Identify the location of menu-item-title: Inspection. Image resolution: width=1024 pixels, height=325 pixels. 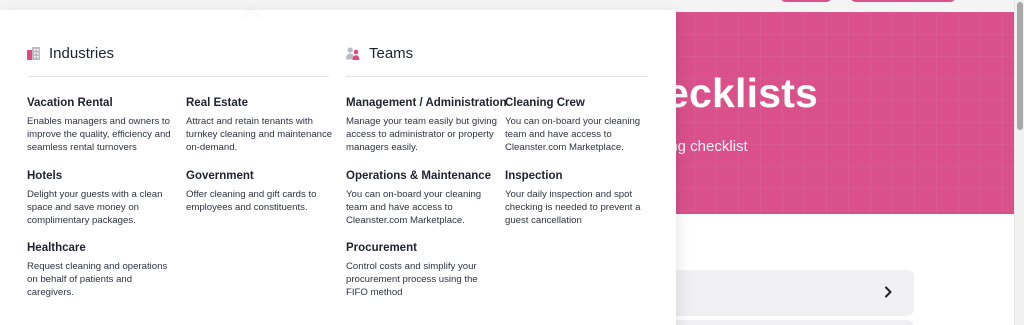
(534, 176).